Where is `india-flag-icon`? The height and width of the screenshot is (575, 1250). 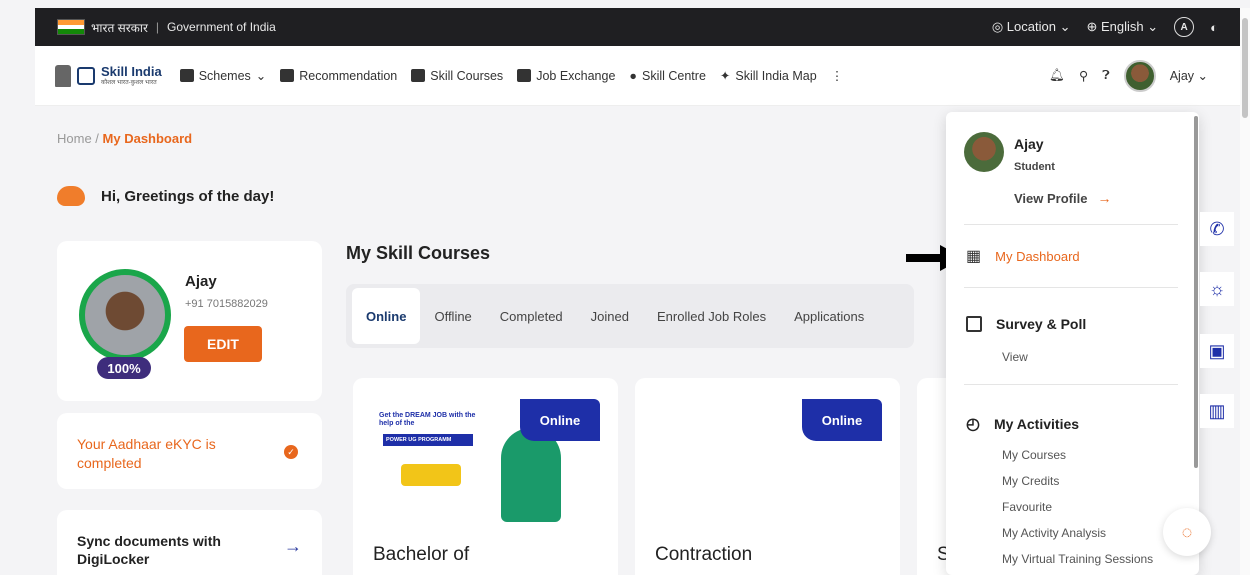
india-flag-icon is located at coordinates (71, 27).